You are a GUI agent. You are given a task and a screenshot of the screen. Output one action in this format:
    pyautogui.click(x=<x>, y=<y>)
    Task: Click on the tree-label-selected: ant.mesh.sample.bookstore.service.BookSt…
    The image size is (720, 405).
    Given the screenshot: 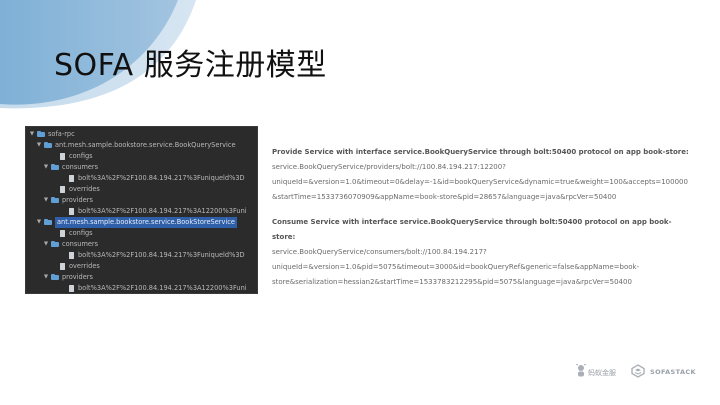 What is the action you would take?
    pyautogui.click(x=146, y=222)
    